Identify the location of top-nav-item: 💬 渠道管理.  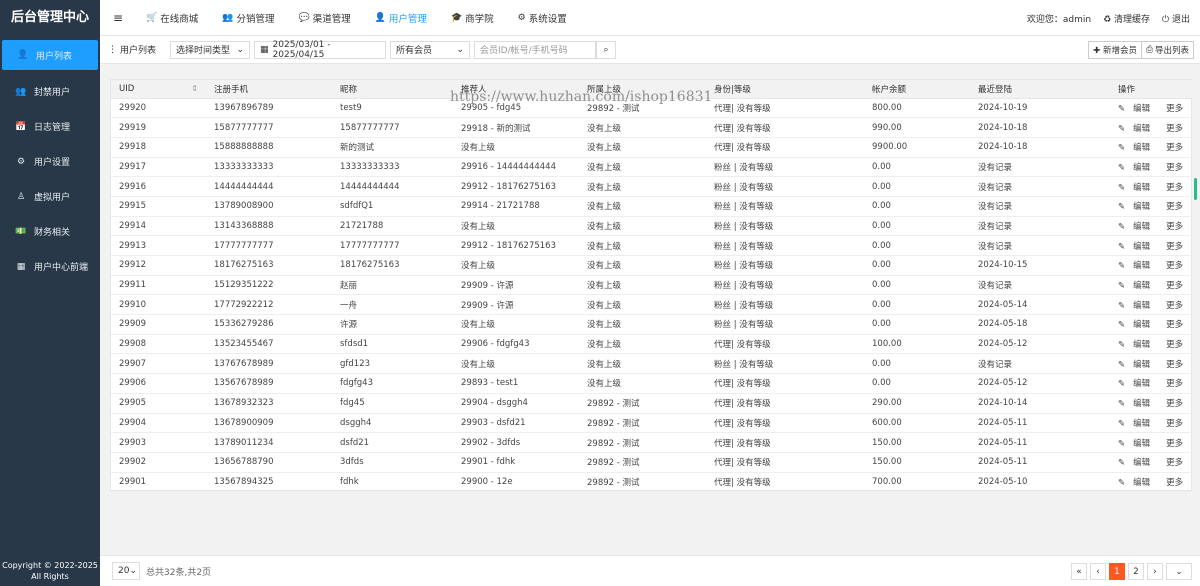
(324, 18).